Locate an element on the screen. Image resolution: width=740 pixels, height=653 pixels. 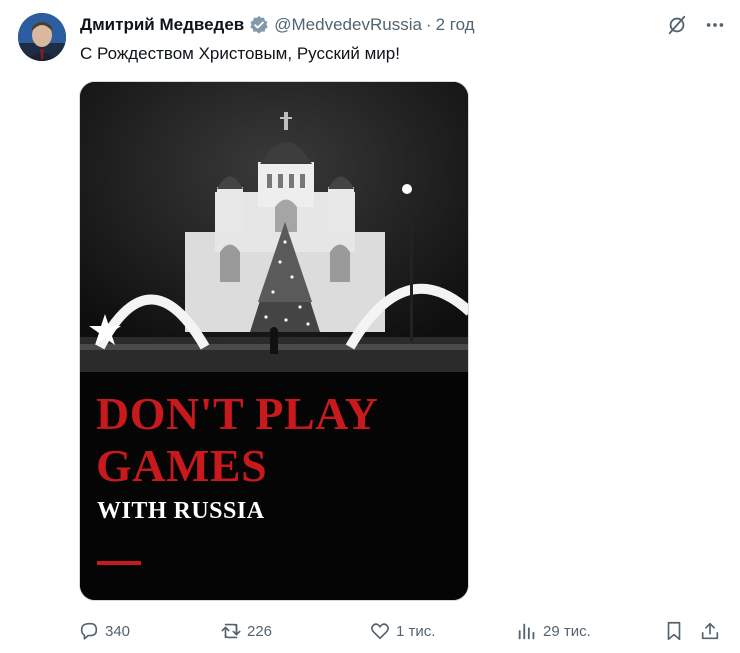
grok-icon is located at coordinates (677, 25).